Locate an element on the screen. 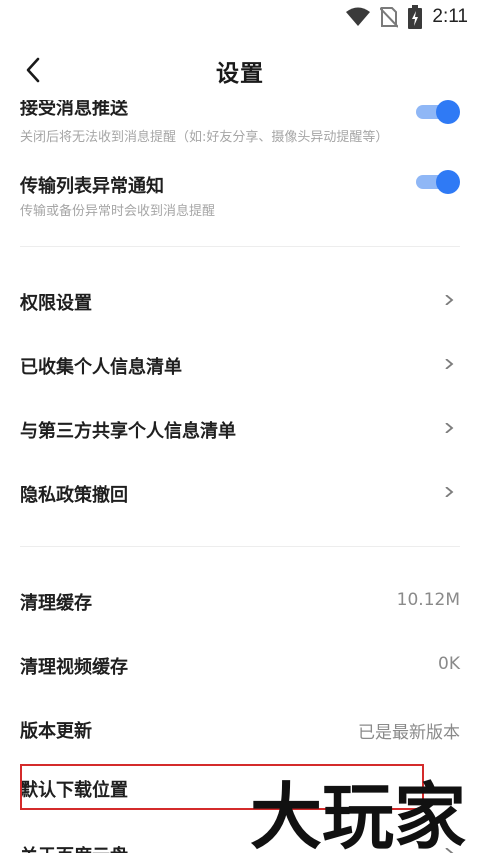 This screenshot has width=480, height=853. item-label: 清理缓存 is located at coordinates (56, 603).